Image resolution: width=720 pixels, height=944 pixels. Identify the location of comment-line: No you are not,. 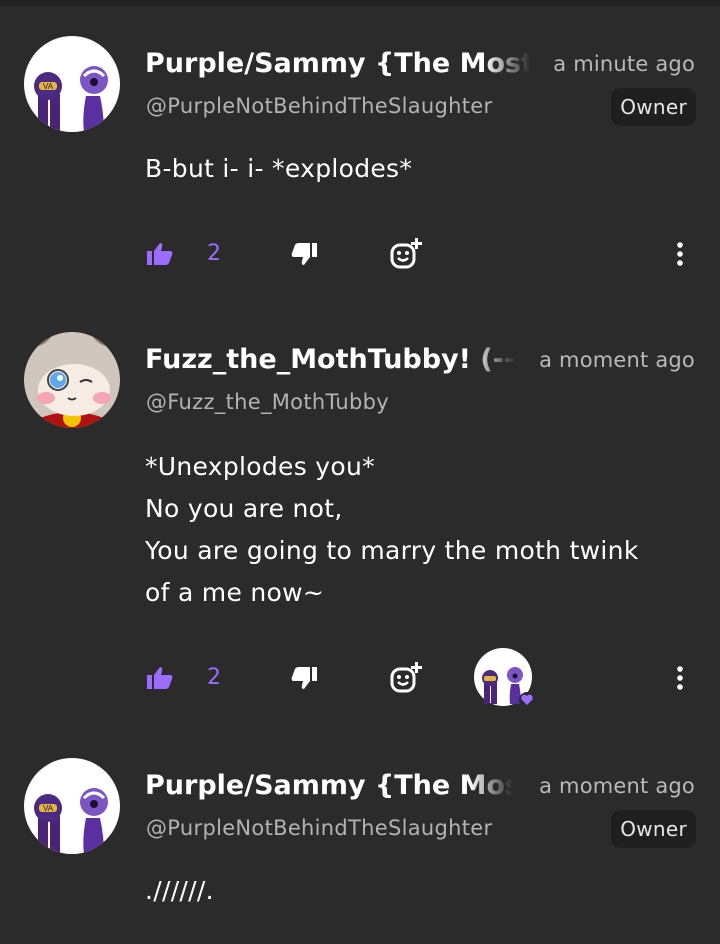
(244, 508).